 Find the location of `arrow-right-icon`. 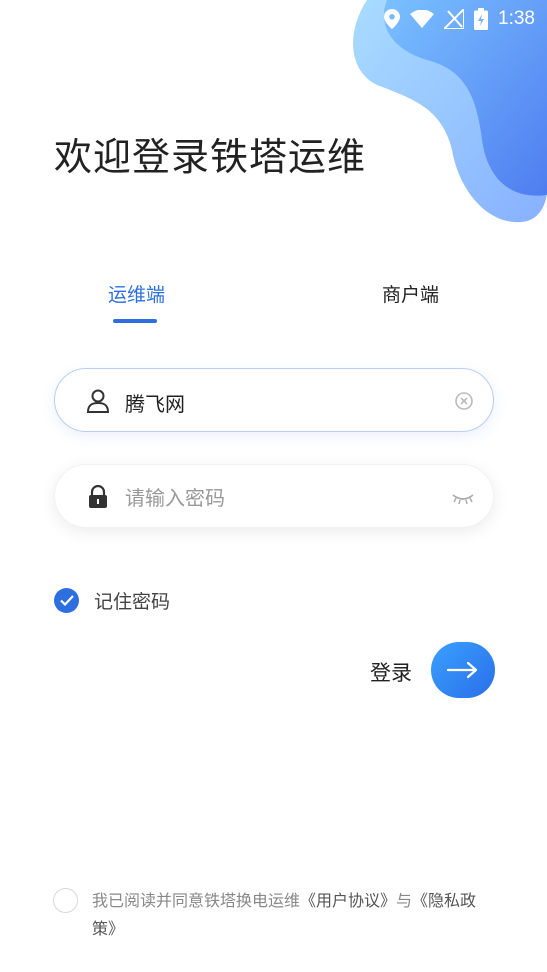

arrow-right-icon is located at coordinates (462, 670).